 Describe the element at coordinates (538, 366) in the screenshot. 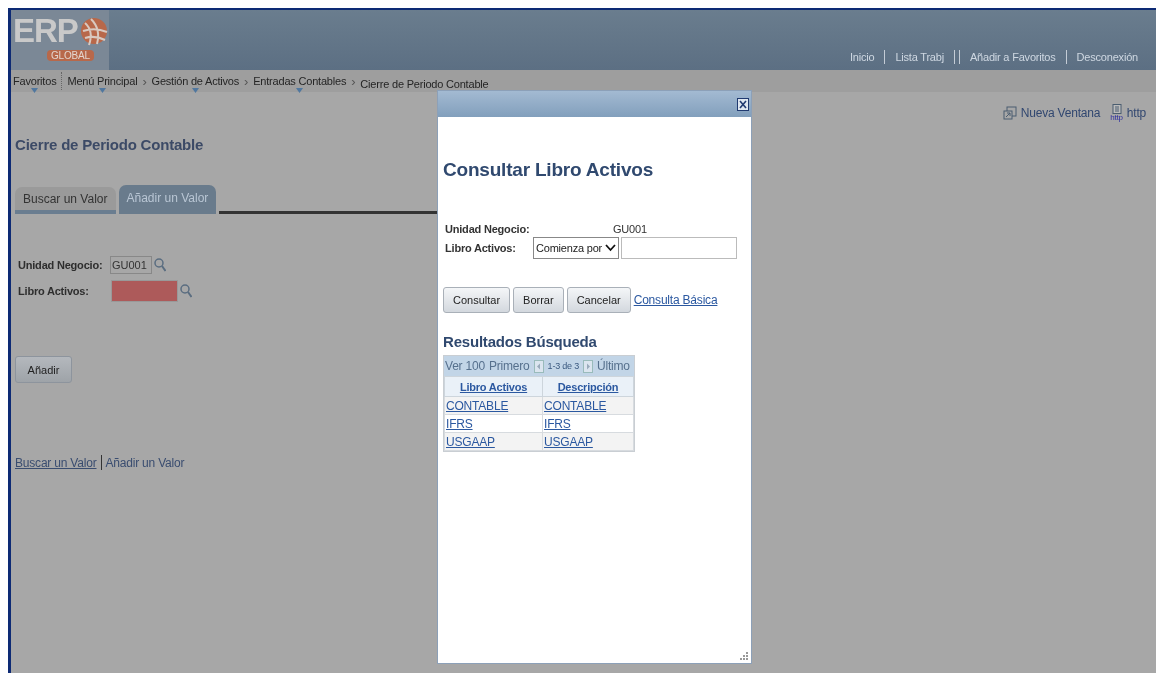

I see `previous-icon` at that location.